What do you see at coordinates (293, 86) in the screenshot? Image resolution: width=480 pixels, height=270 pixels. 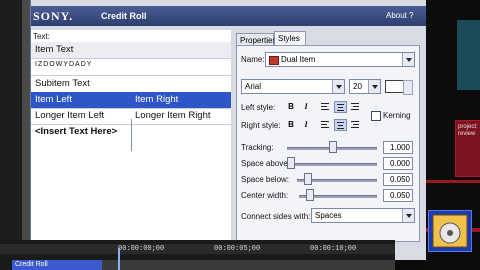 I see `font-select: Arial` at bounding box center [293, 86].